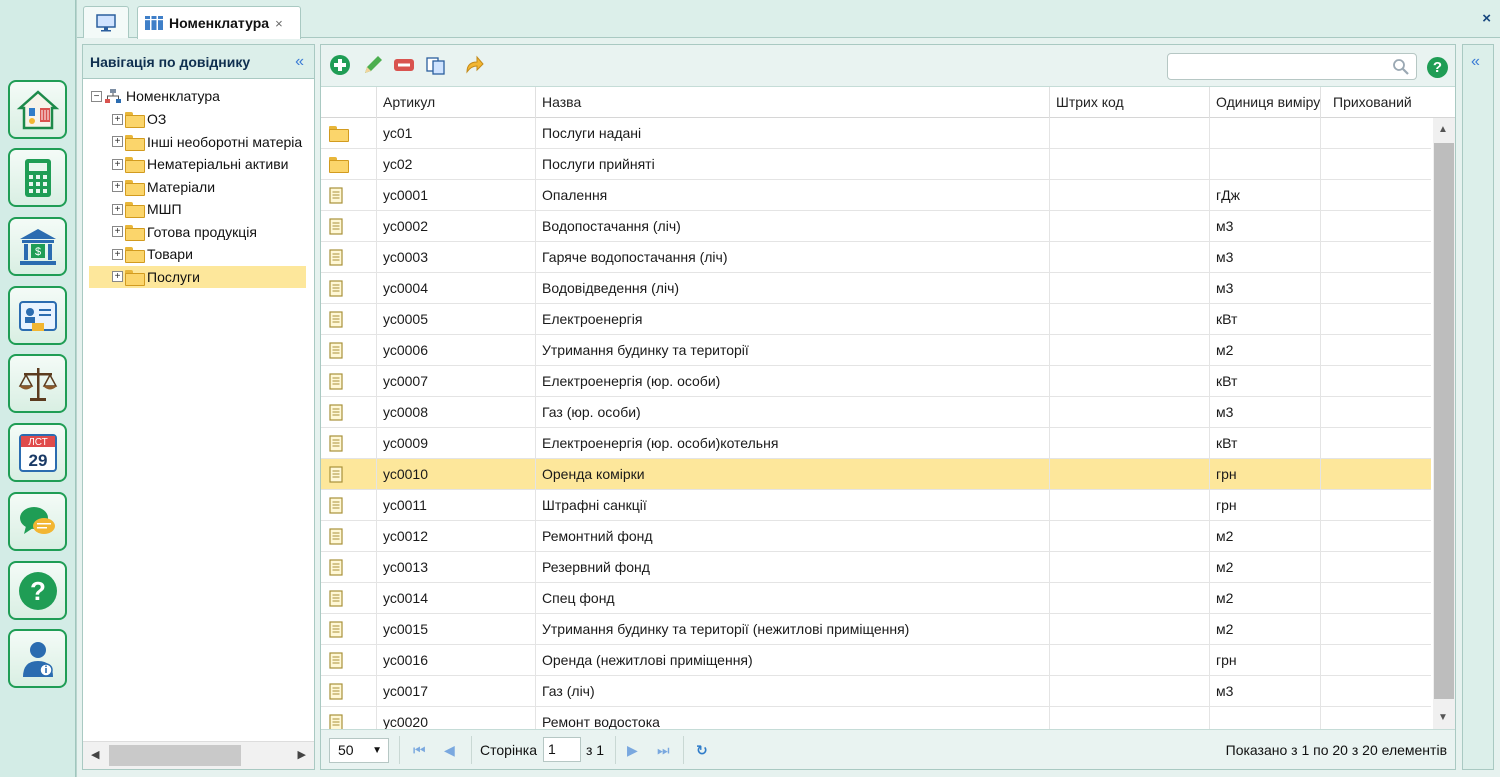 The image size is (1500, 777). I want to click on column-header-type, so click(348, 102).